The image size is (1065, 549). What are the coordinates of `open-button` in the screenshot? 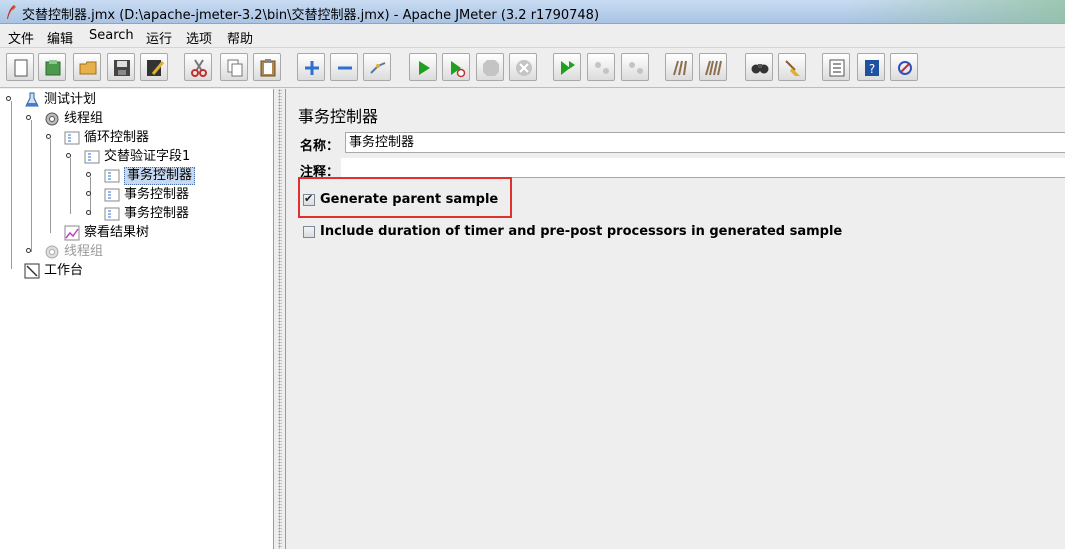 It's located at (87, 67).